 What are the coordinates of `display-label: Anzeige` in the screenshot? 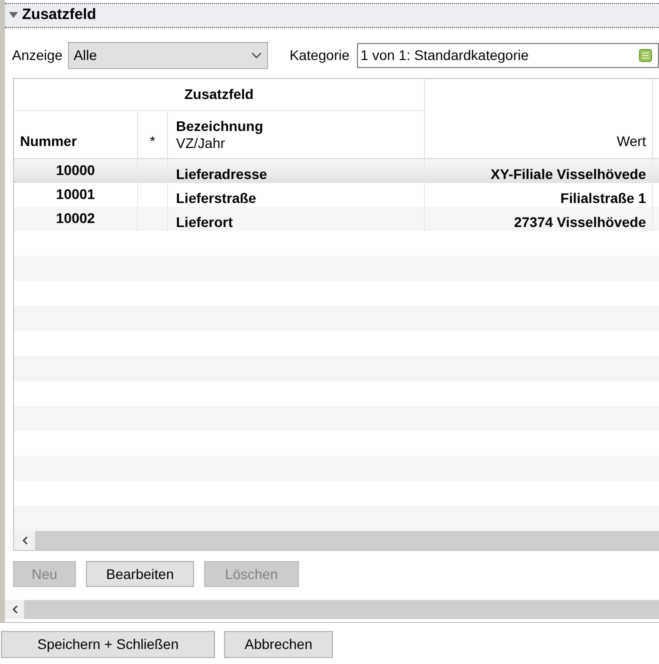 It's located at (37, 55).